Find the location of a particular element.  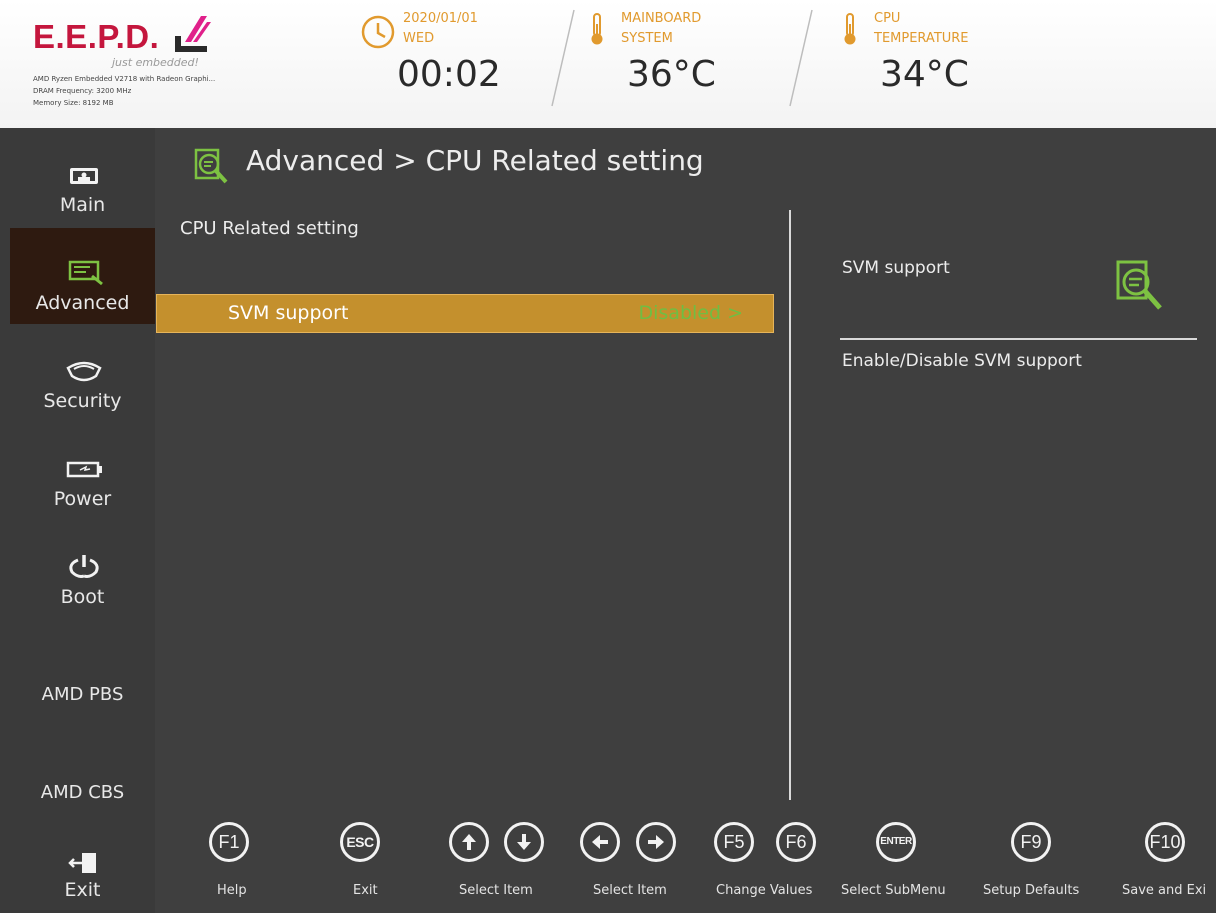

sidebar-item-label: Security is located at coordinates (82, 401).